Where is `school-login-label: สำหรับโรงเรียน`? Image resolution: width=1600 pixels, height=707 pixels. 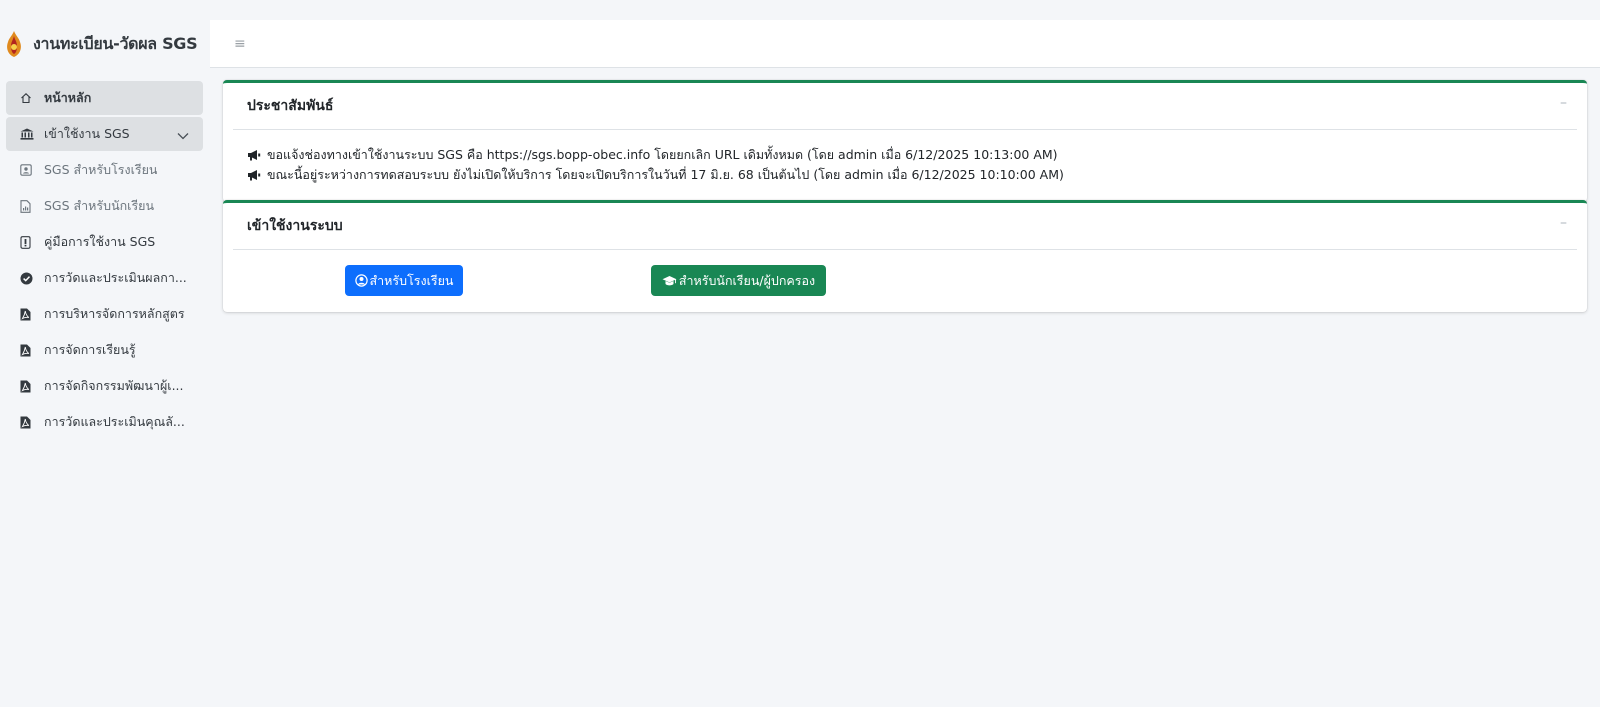 school-login-label: สำหรับโรงเรียน is located at coordinates (411, 280).